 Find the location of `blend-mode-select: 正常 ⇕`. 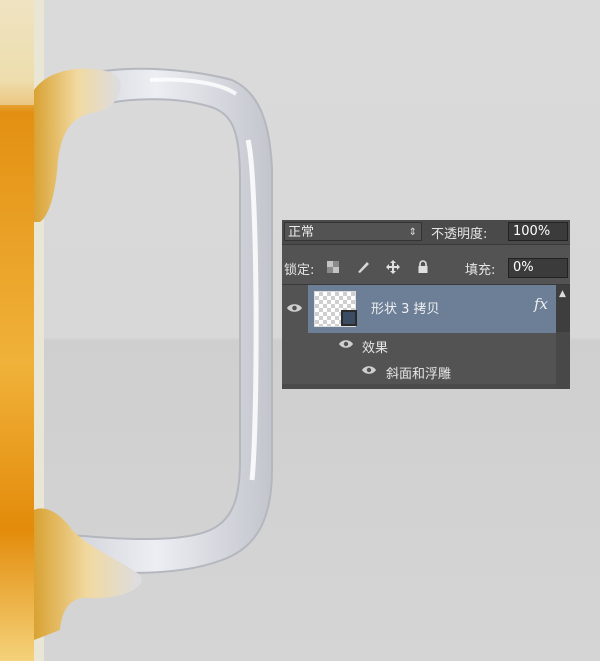

blend-mode-select: 正常 ⇕ is located at coordinates (353, 231).